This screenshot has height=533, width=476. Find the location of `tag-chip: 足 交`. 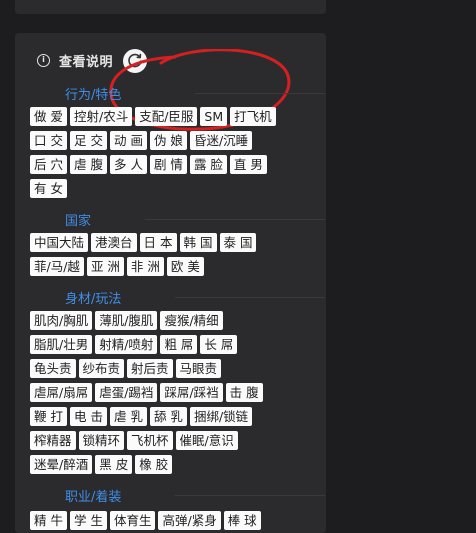

tag-chip: 足 交 is located at coordinates (88, 140).